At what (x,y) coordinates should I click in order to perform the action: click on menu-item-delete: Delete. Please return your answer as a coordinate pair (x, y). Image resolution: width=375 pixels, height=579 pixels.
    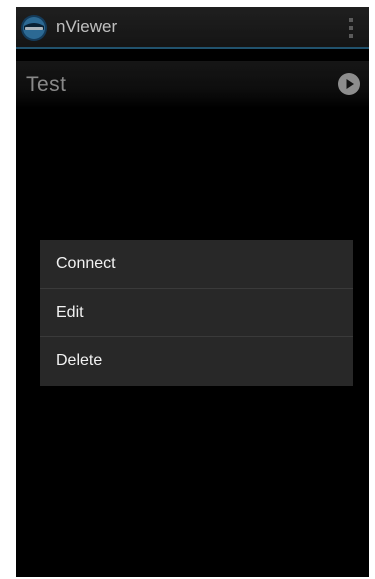
    Looking at the image, I should click on (196, 360).